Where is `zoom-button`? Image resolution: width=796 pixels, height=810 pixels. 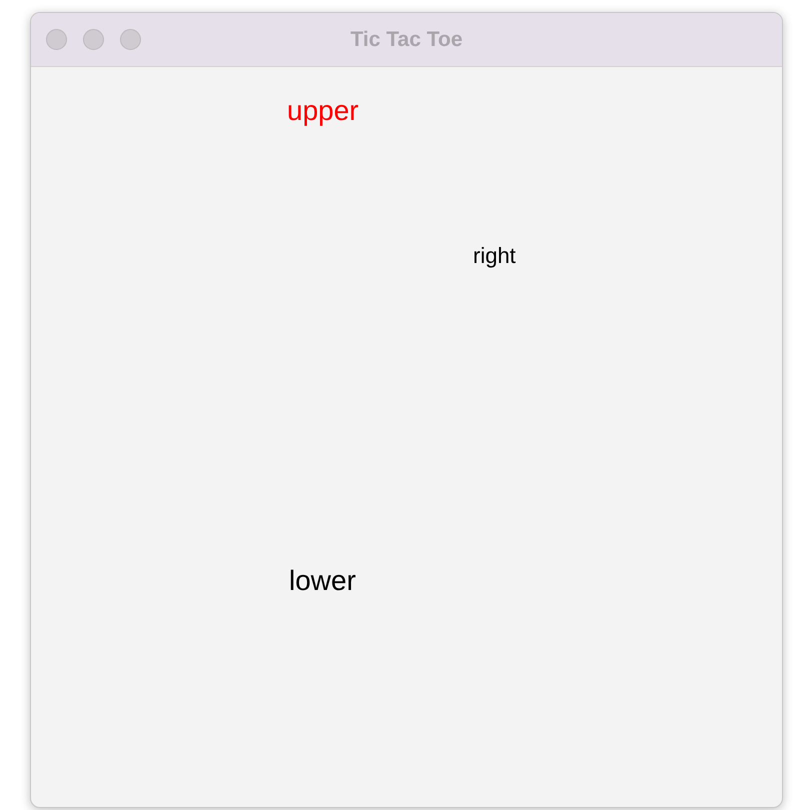 zoom-button is located at coordinates (130, 39).